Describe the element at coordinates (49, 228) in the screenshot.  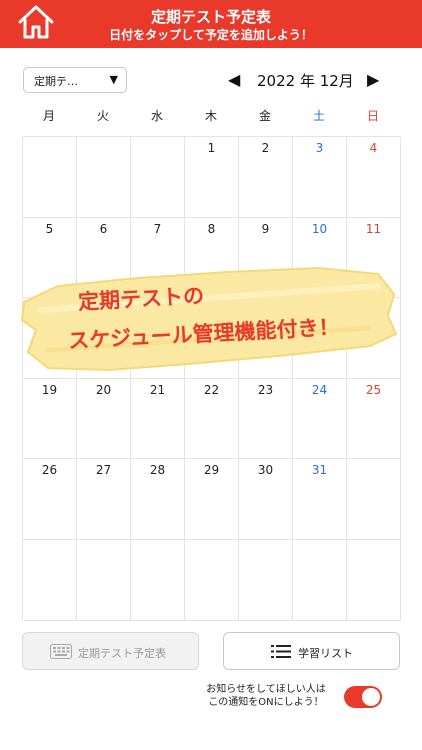
I see `calendar-day-number: 5` at that location.